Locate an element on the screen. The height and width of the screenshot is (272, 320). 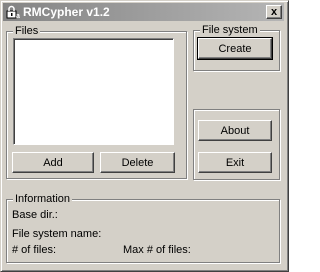
information-group-label: Information is located at coordinates (43, 199).